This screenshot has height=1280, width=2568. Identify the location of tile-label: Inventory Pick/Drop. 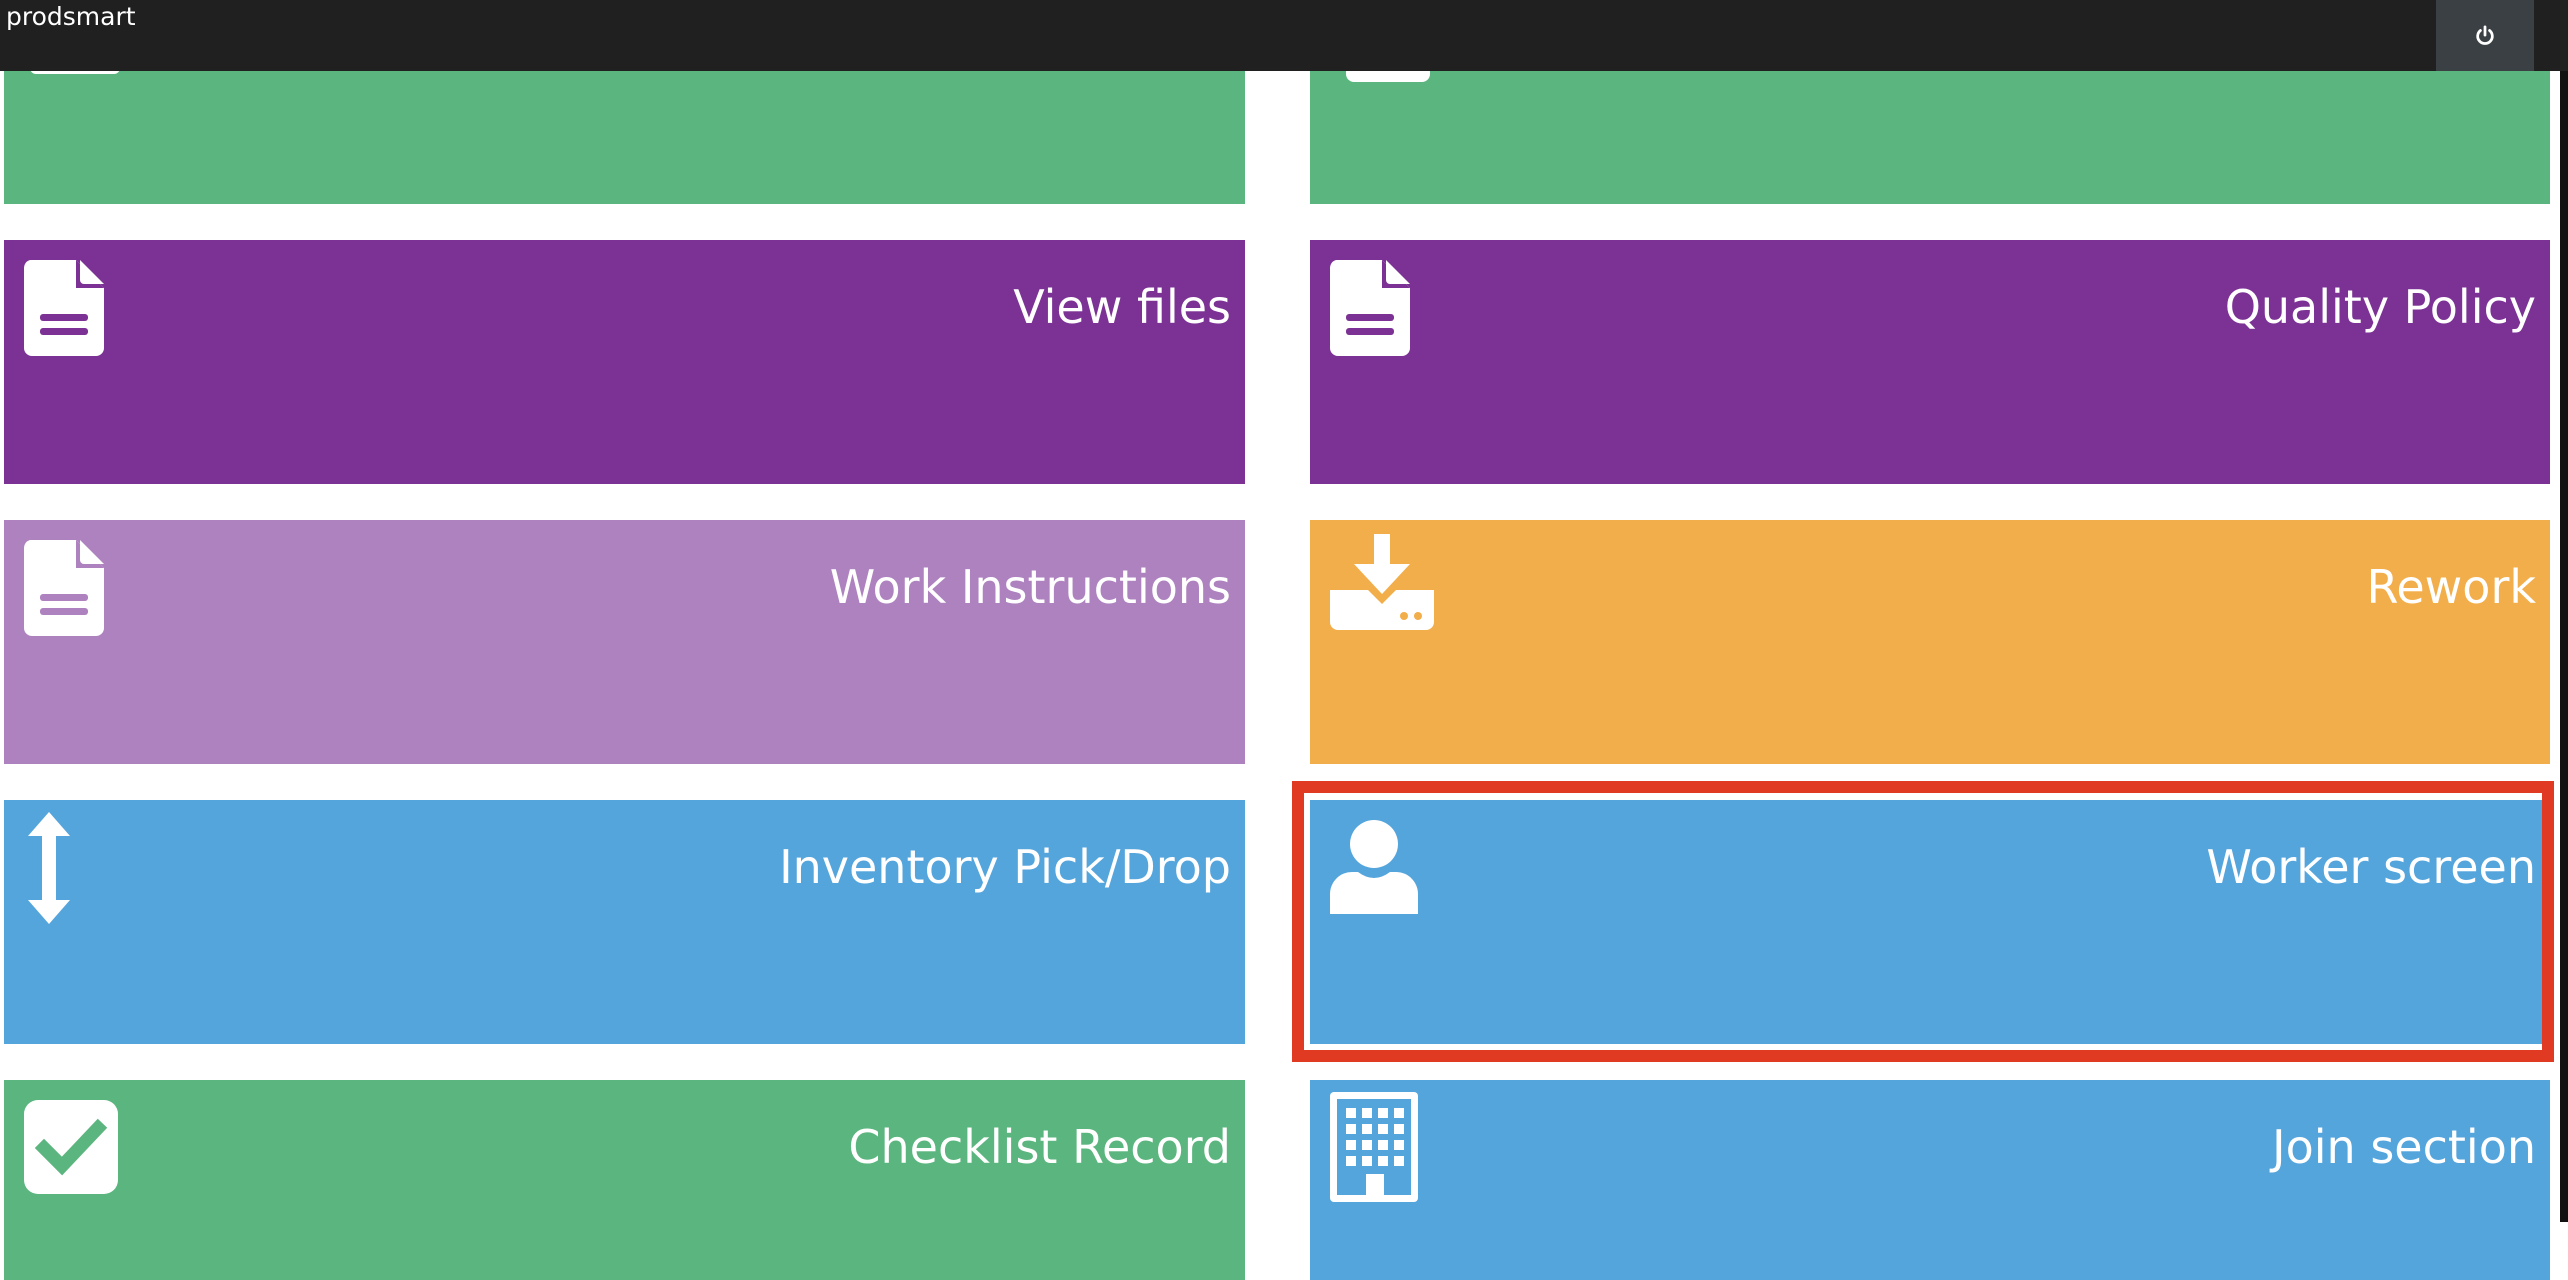
(1005, 867).